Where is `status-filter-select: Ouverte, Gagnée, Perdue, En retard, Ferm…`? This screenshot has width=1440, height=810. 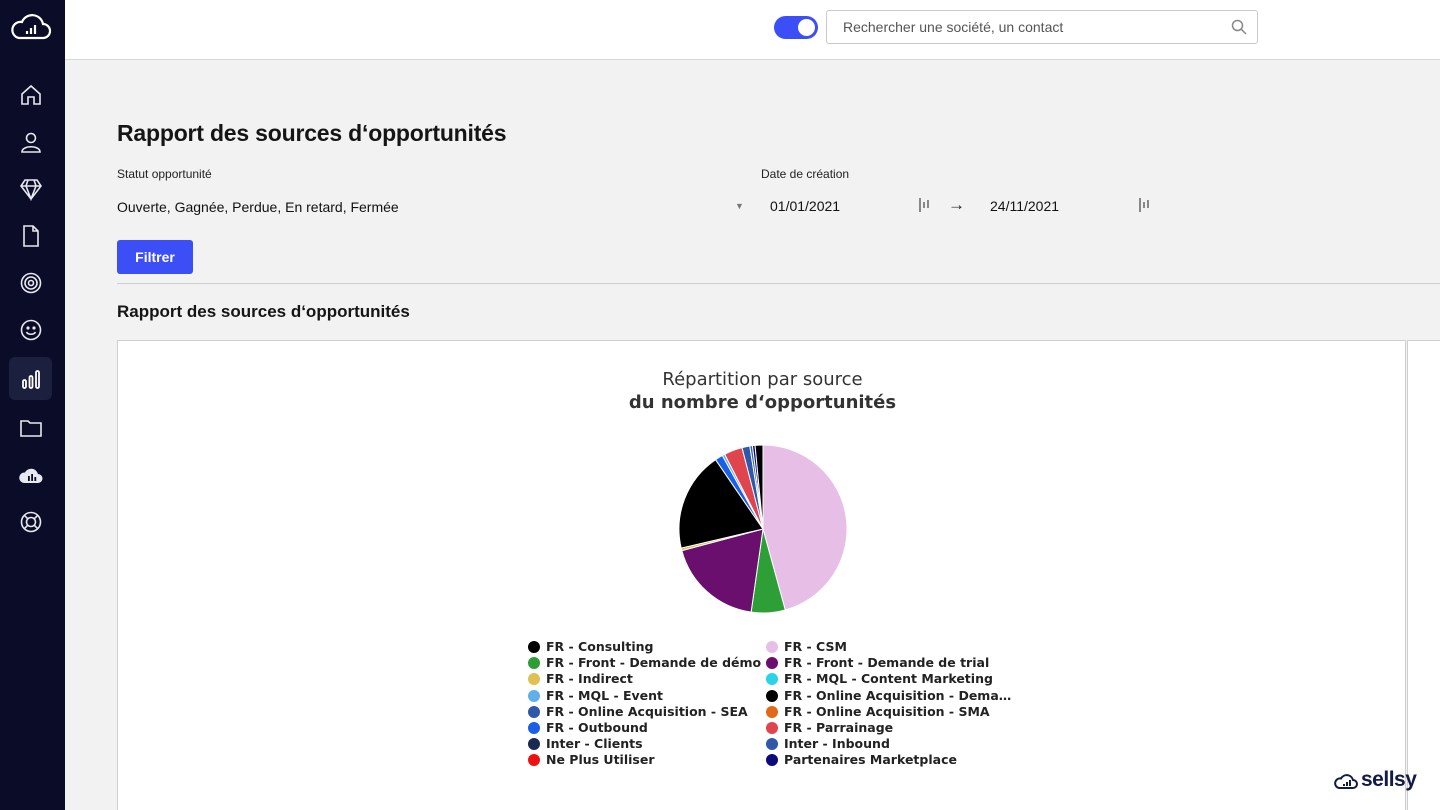 status-filter-select: Ouverte, Gagnée, Perdue, En retard, Ferm… is located at coordinates (258, 207).